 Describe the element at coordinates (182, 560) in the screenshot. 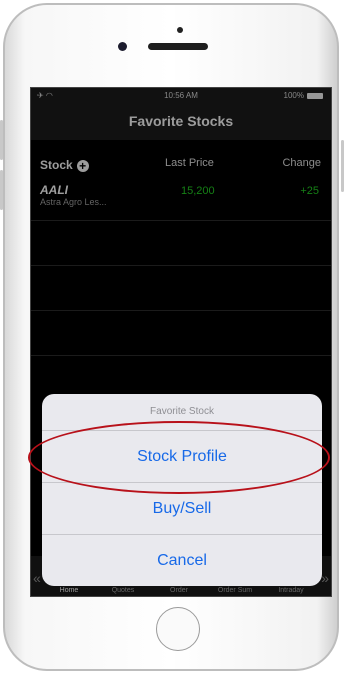

I see `cancel-button: Cancel` at that location.